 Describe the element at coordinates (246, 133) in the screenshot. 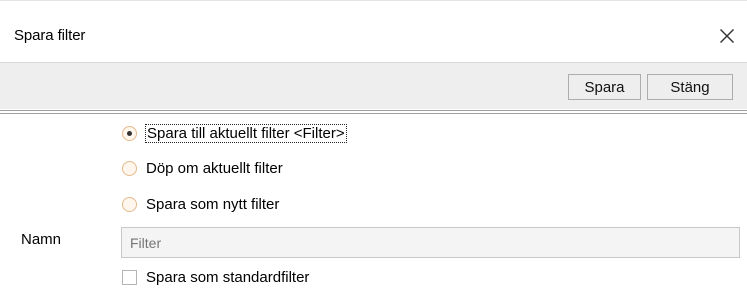

I see `radio-label: Spara till aktuellt filter <Filter>` at that location.